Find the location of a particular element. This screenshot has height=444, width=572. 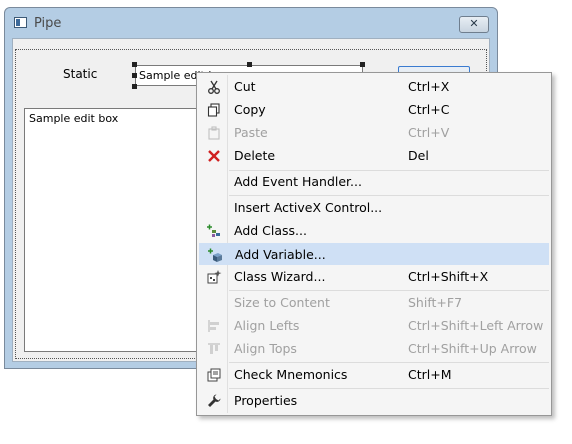

menu-item-label: Check Mnemonics is located at coordinates (291, 374).